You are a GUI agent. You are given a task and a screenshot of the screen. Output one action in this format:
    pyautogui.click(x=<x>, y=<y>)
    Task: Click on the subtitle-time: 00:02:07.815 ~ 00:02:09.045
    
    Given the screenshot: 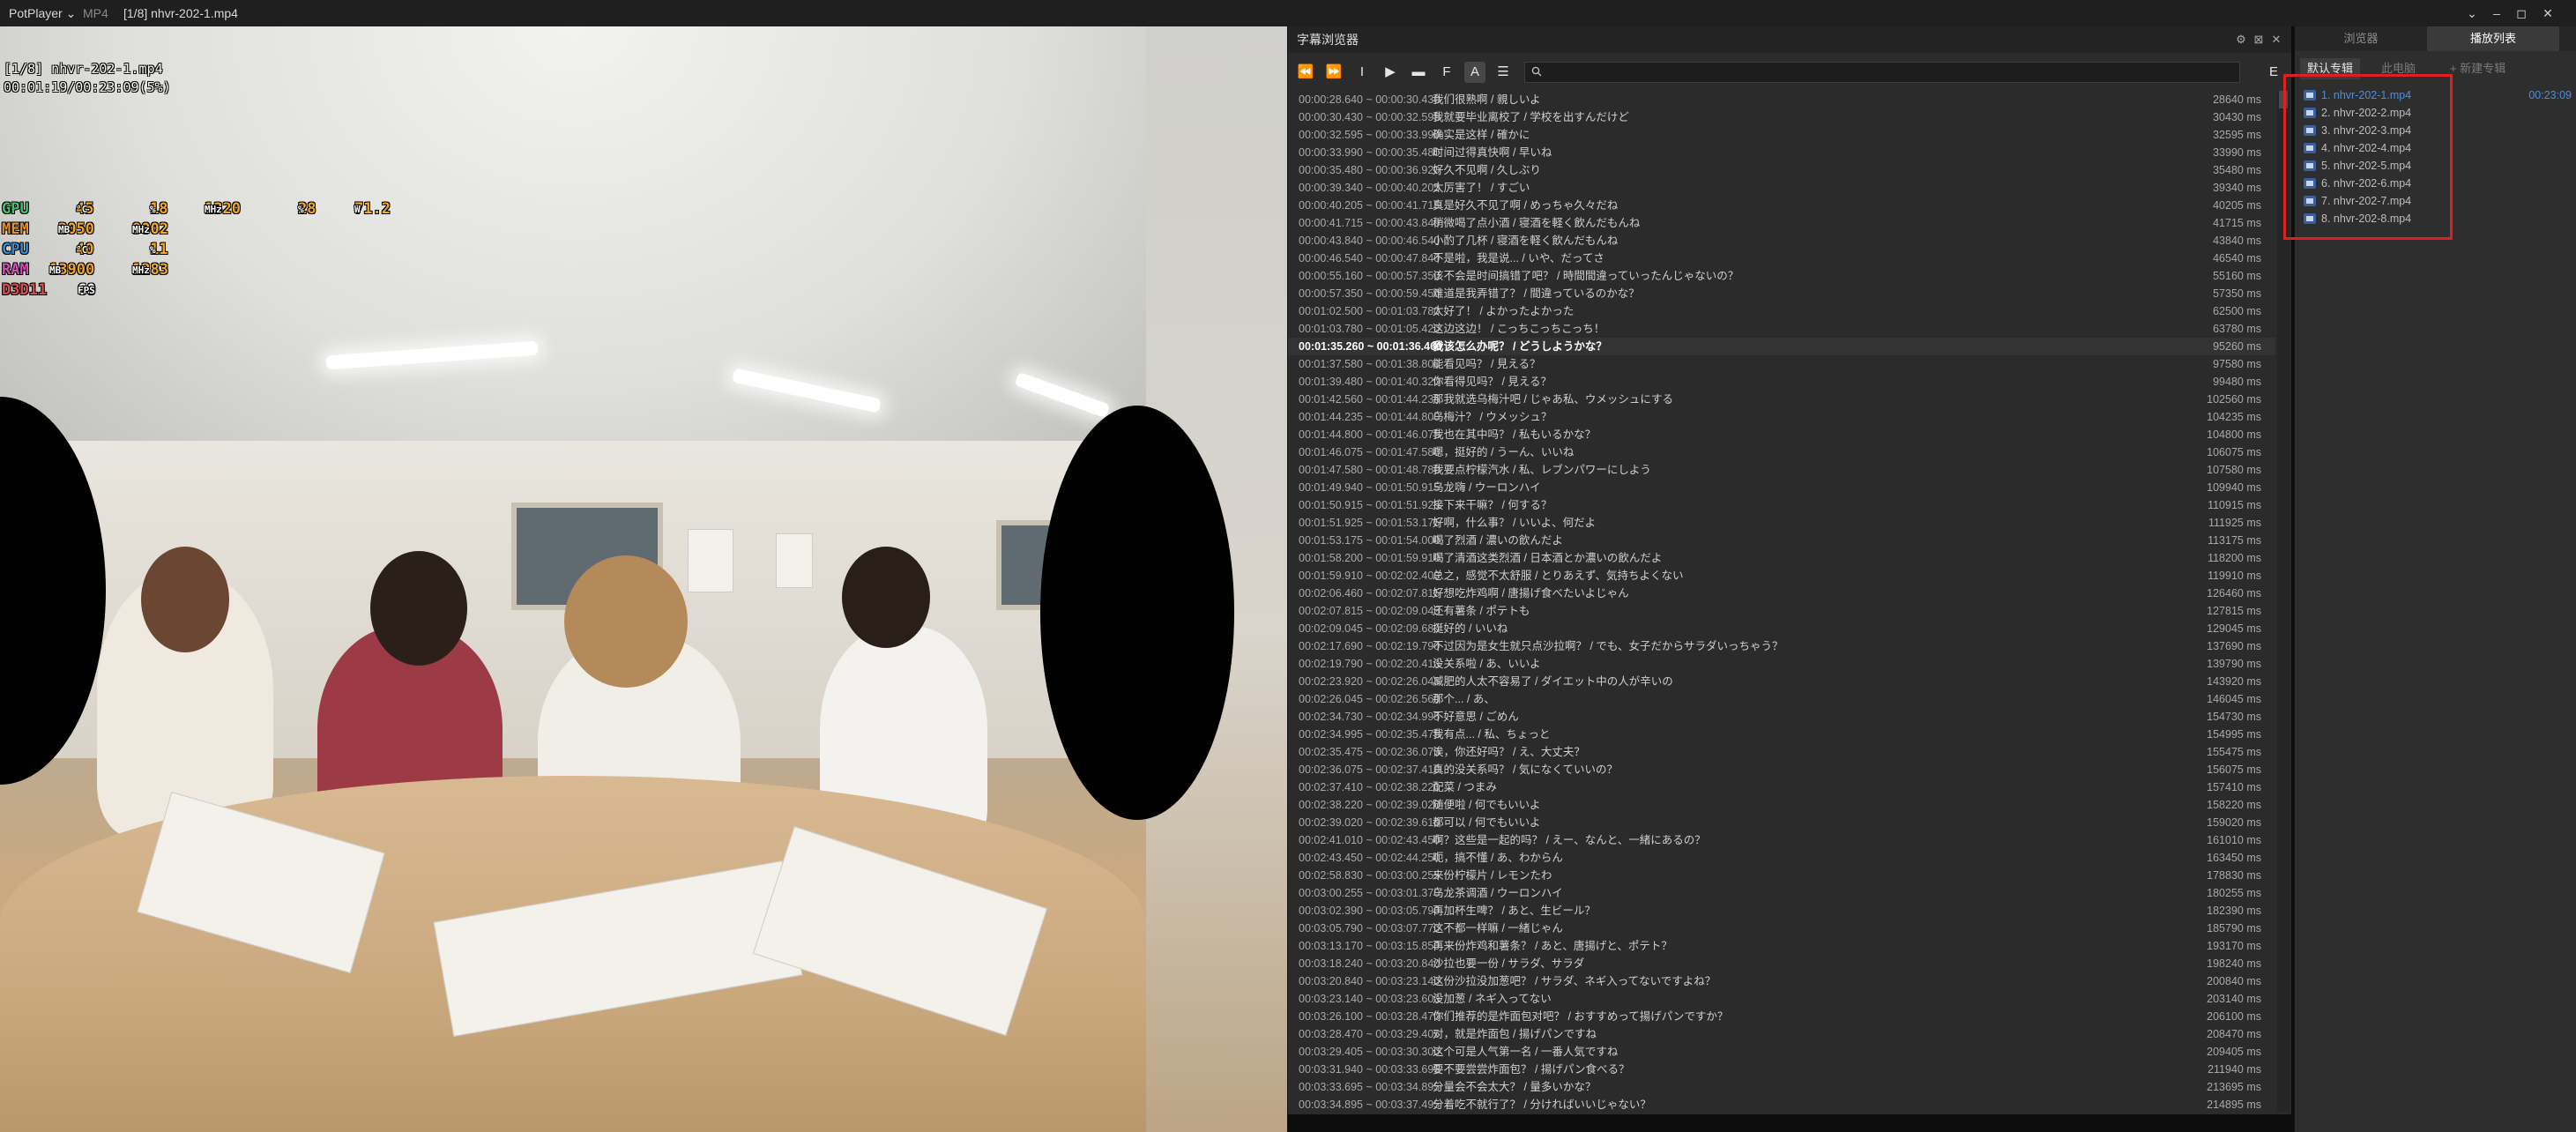 What is the action you would take?
    pyautogui.click(x=1370, y=611)
    